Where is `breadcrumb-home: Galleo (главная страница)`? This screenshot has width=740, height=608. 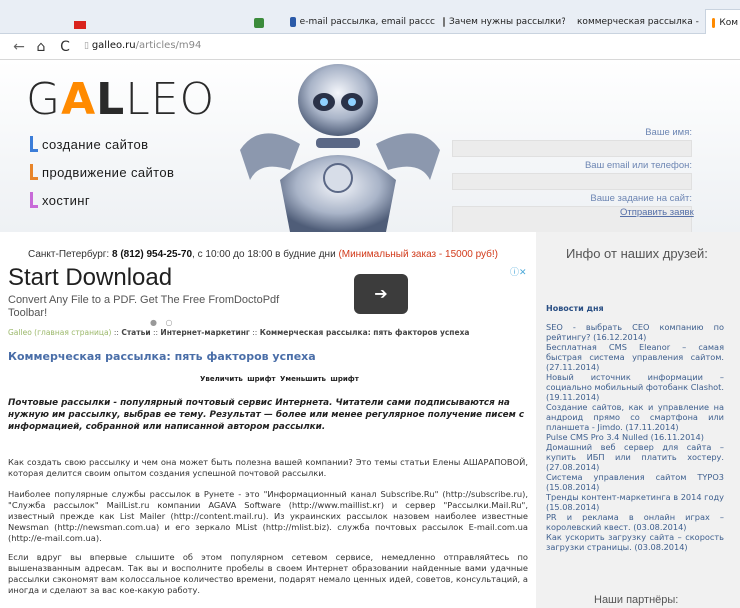
breadcrumb-home: Galleo (главная страница) is located at coordinates (60, 332).